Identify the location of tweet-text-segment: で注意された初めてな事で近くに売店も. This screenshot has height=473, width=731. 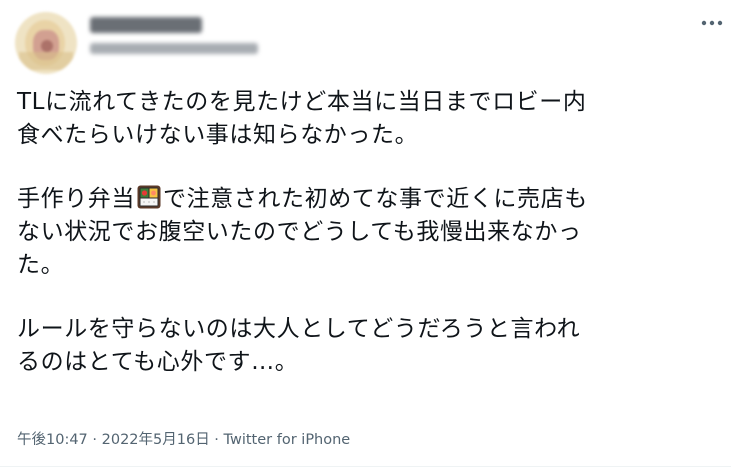
(375, 199).